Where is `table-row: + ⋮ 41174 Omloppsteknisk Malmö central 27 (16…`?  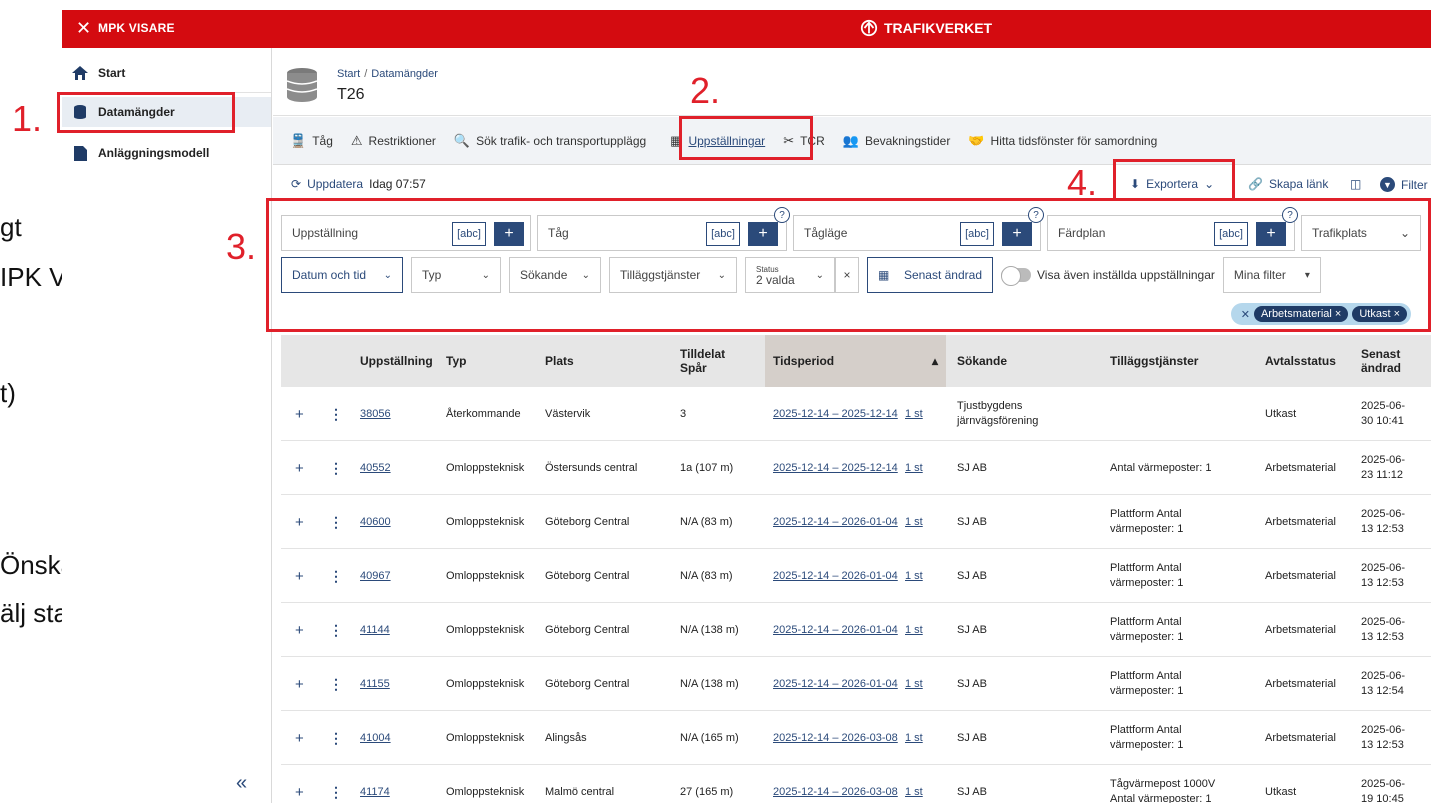
table-row: + ⋮ 41174 Omloppsteknisk Malmö central 27 (16… is located at coordinates (856, 784).